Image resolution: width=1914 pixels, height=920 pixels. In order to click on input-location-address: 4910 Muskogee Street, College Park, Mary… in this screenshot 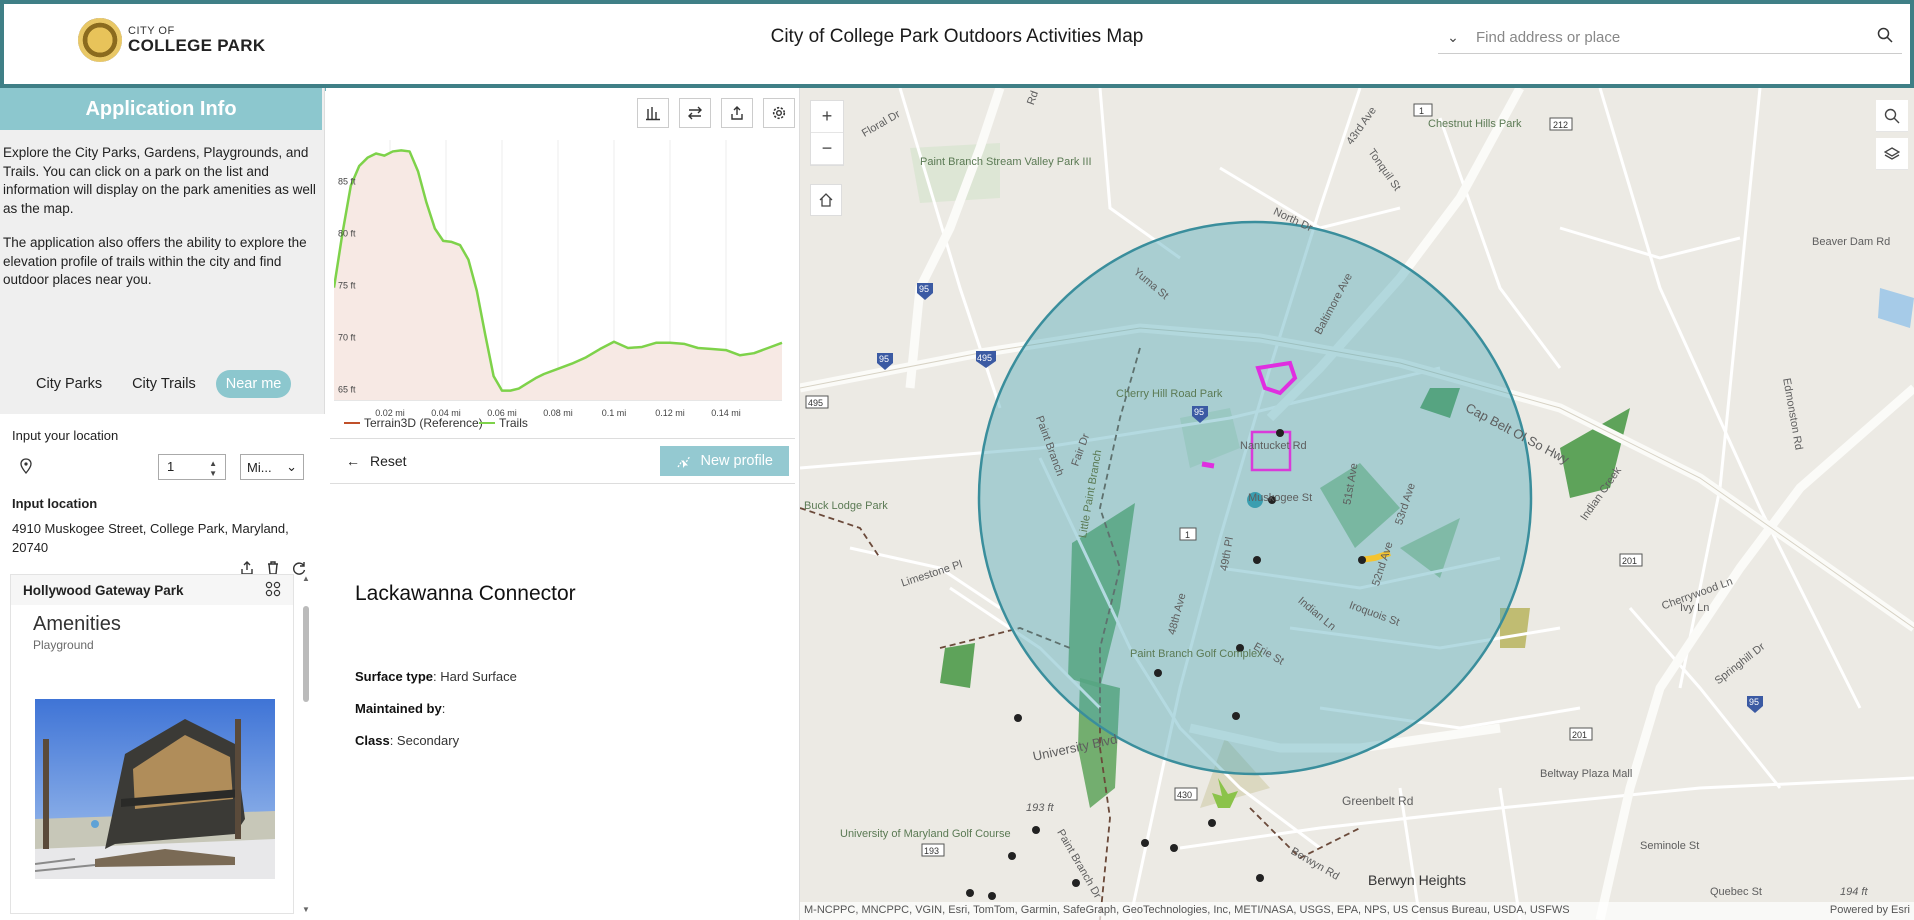, I will do `click(150, 538)`.